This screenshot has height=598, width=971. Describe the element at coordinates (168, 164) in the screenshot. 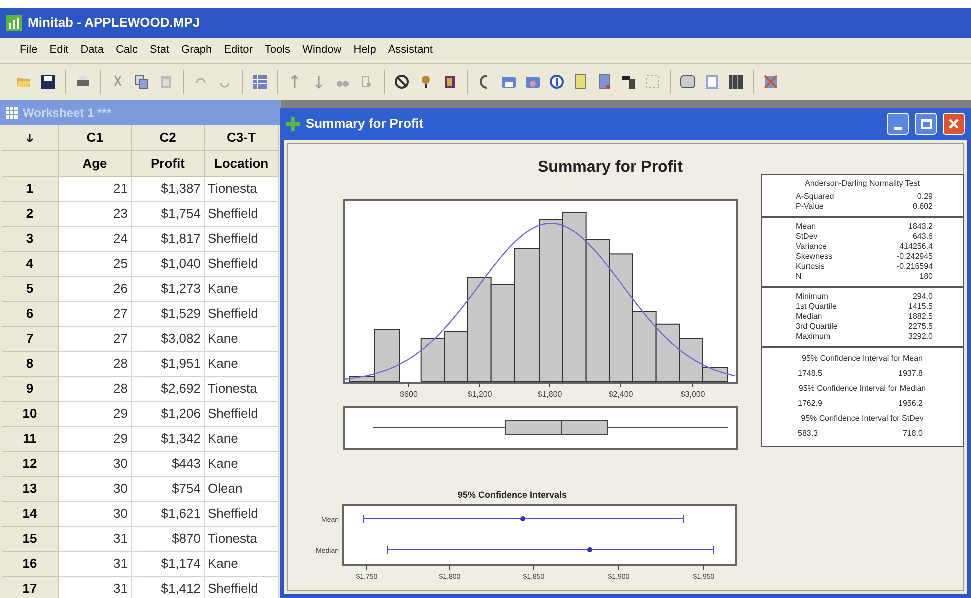

I see `column-name: Profit` at that location.